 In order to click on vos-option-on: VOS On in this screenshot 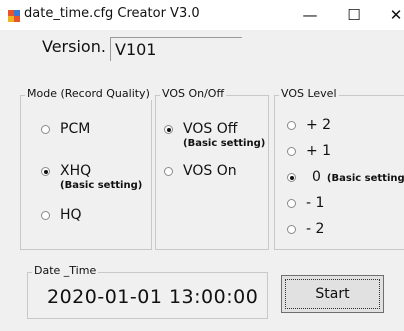, I will do `click(200, 171)`.